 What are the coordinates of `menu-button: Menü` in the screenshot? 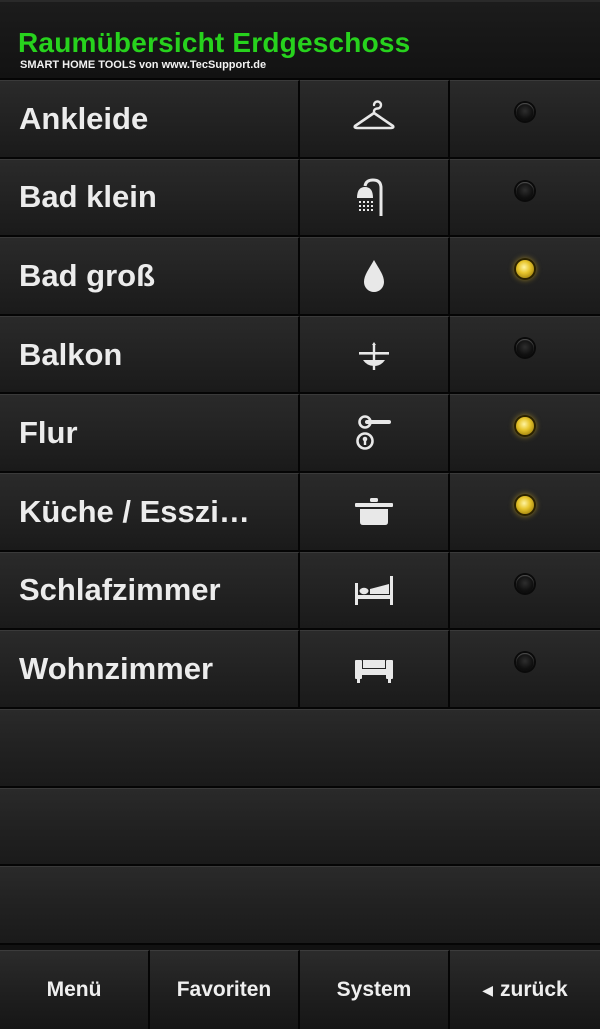 It's located at (75, 989).